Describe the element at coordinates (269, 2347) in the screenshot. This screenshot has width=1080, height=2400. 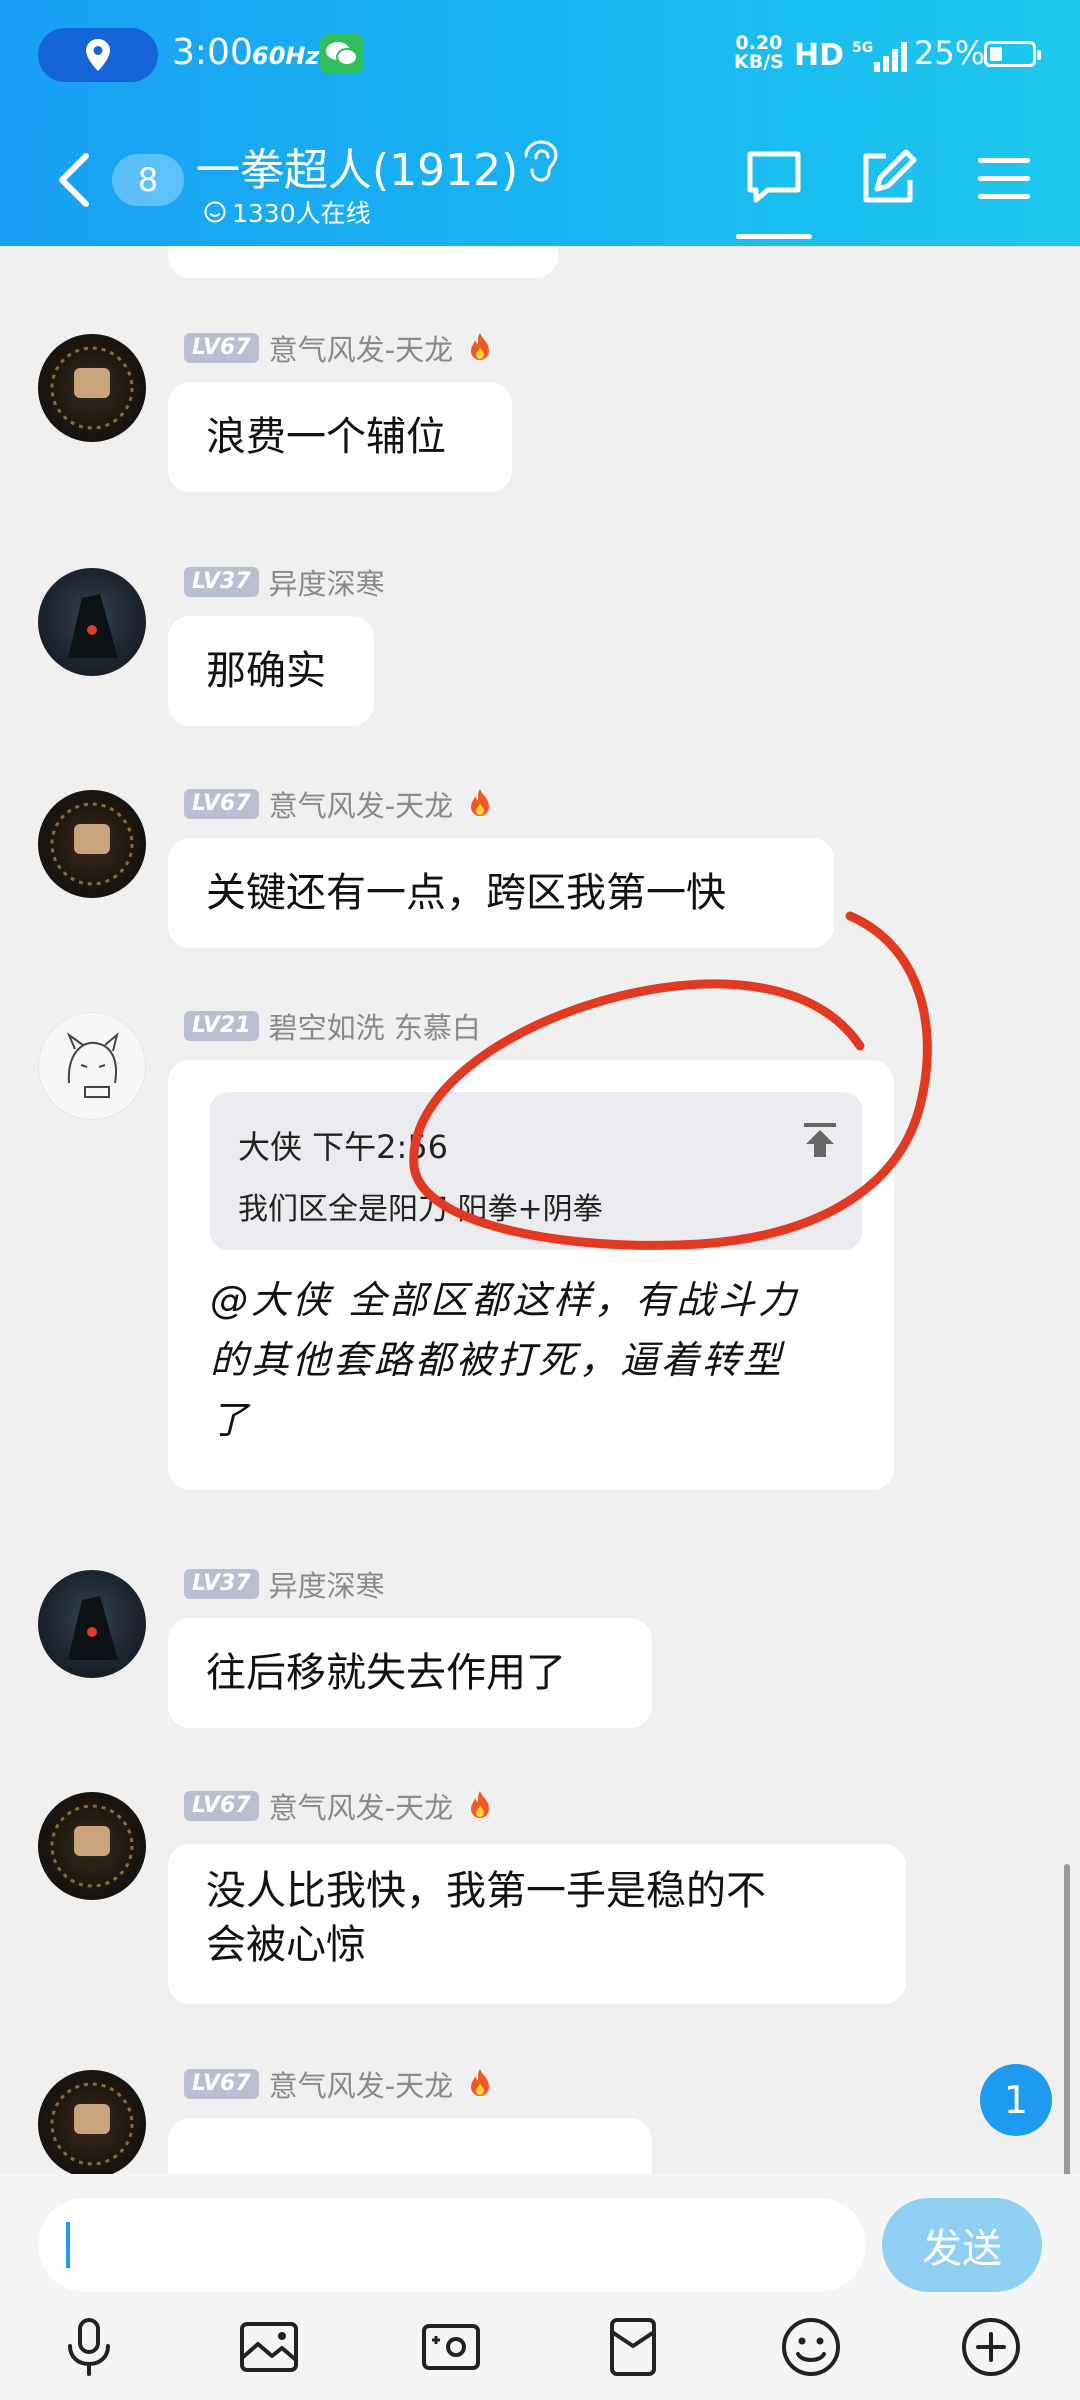
I see `image-icon` at that location.